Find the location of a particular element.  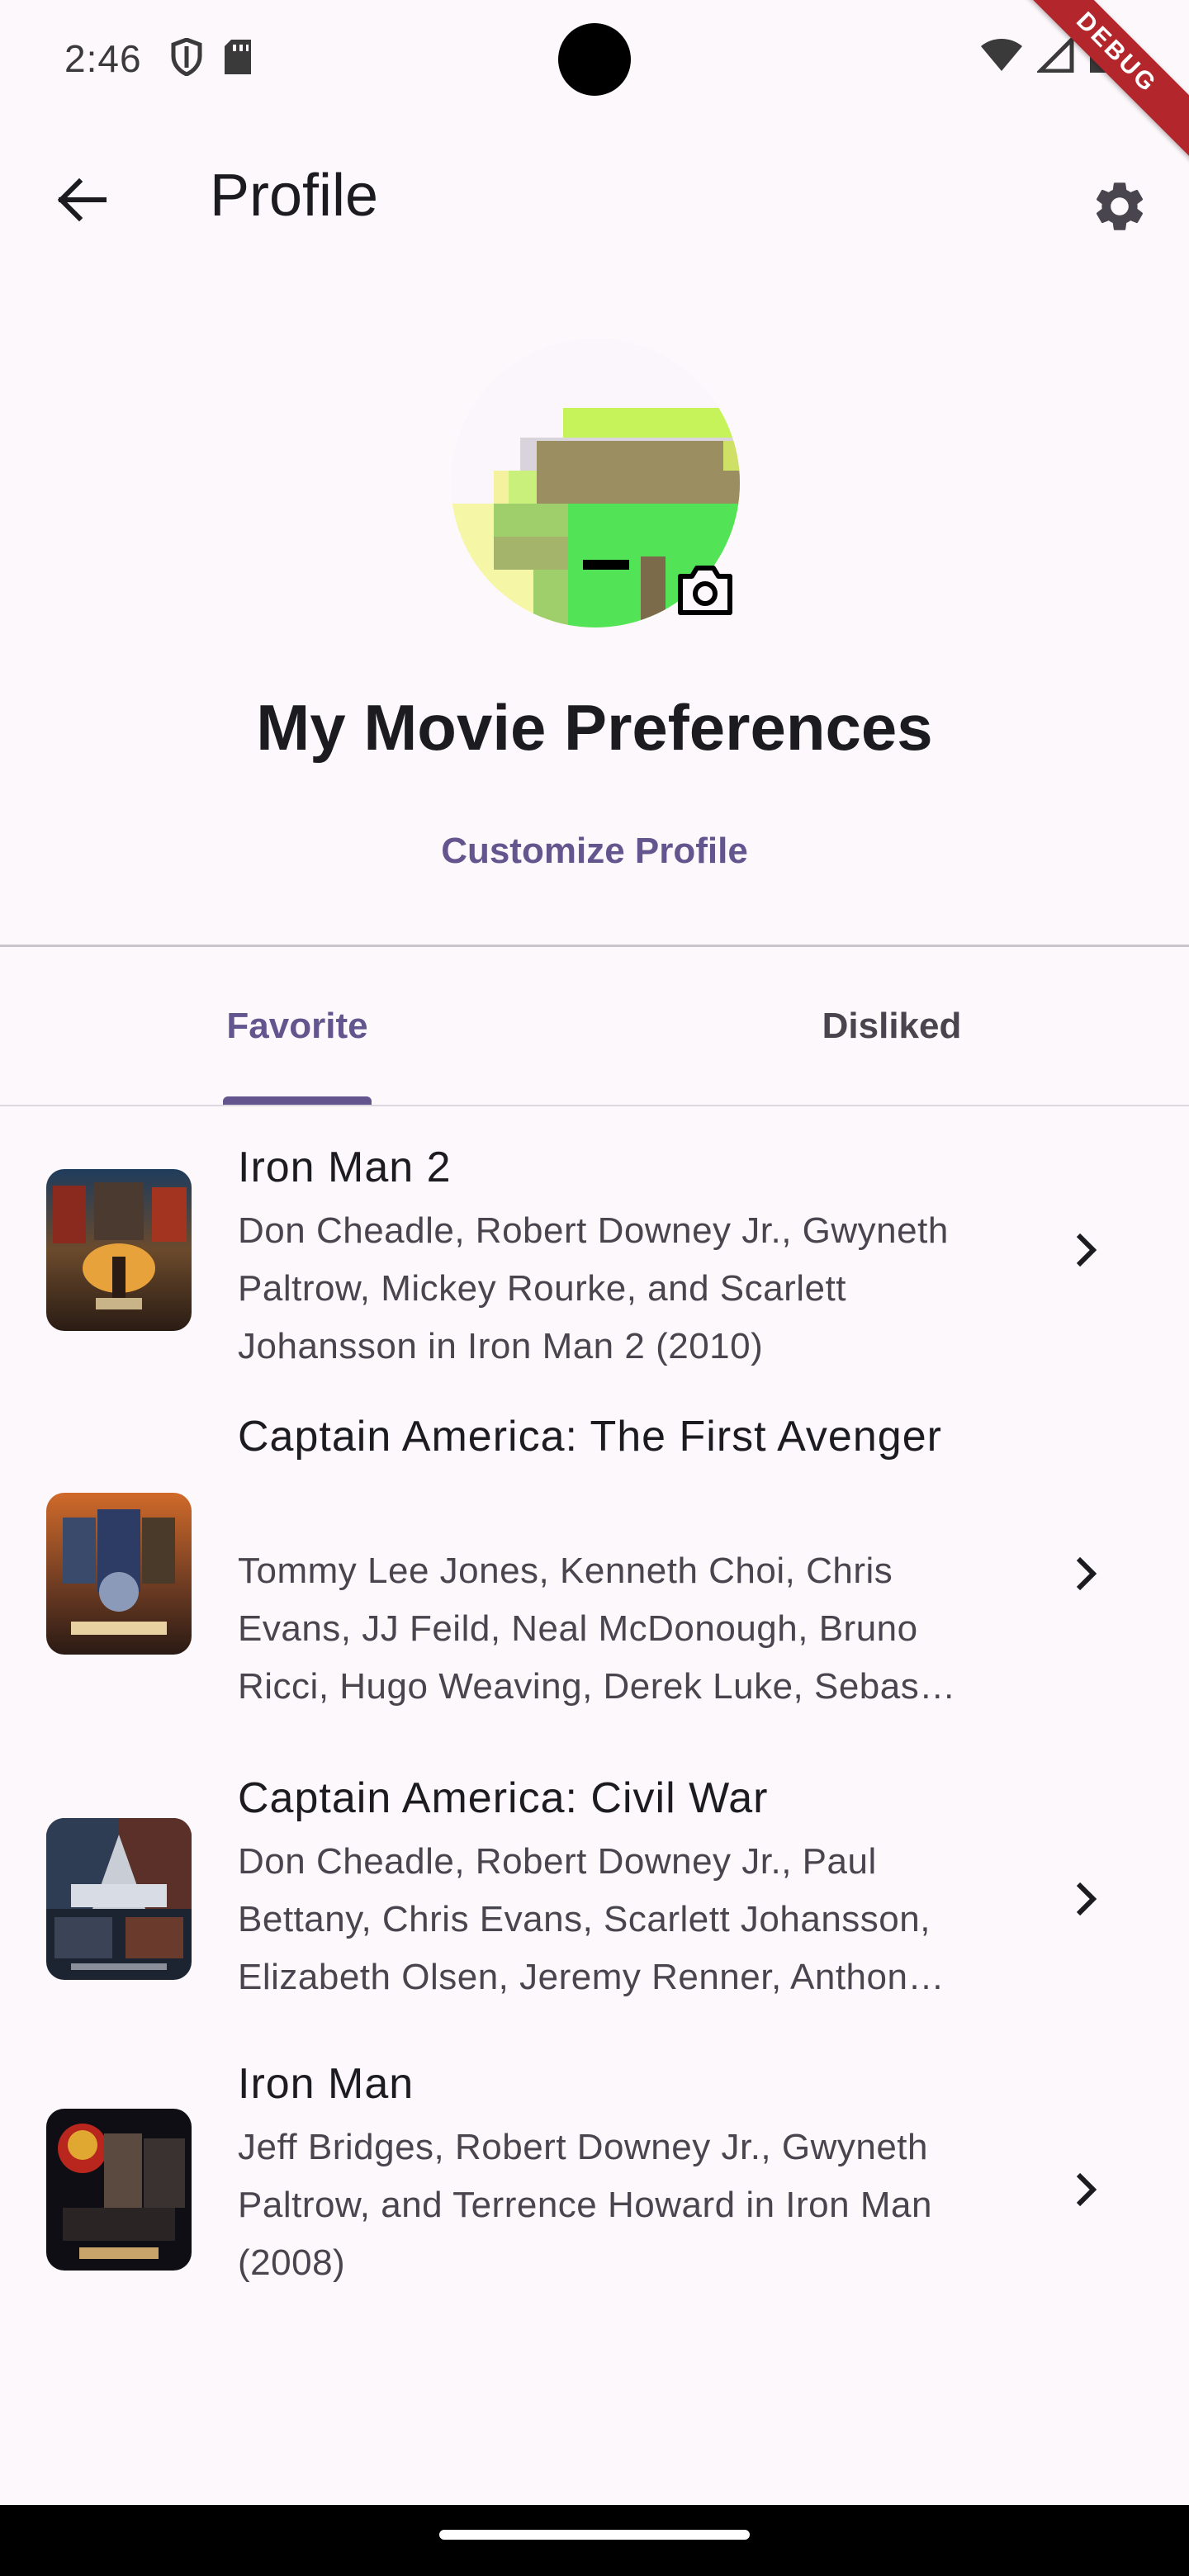

change-photo-button is located at coordinates (705, 589).